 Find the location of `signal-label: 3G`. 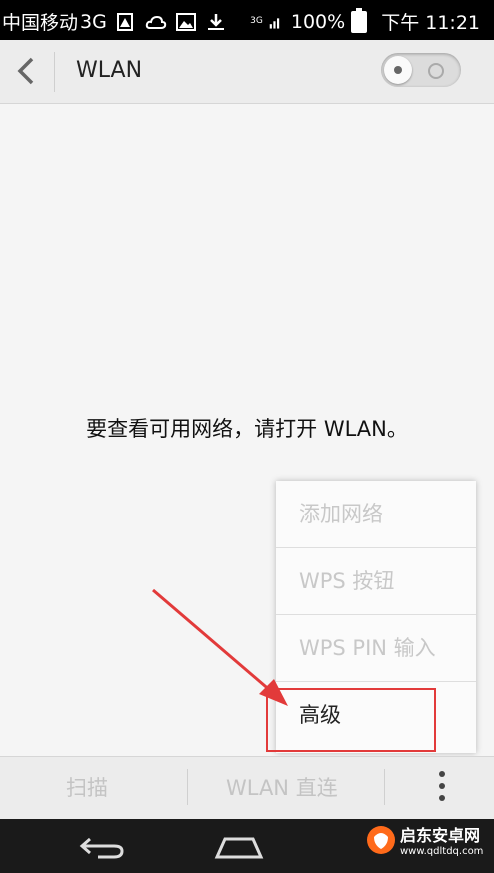

signal-label: 3G is located at coordinates (256, 21).